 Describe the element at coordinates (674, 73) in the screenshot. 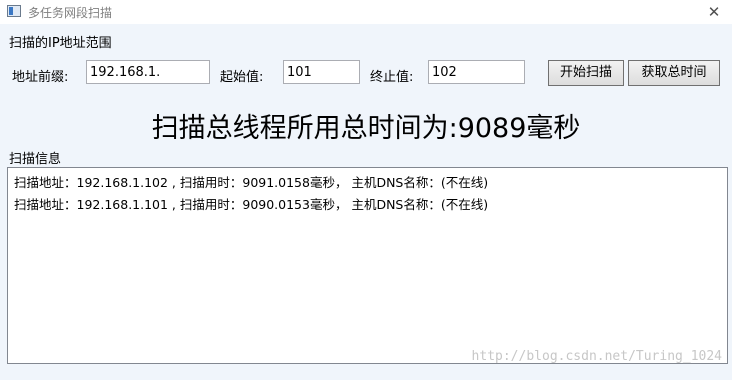

I see `get-total-time-button: 获取总时间` at that location.